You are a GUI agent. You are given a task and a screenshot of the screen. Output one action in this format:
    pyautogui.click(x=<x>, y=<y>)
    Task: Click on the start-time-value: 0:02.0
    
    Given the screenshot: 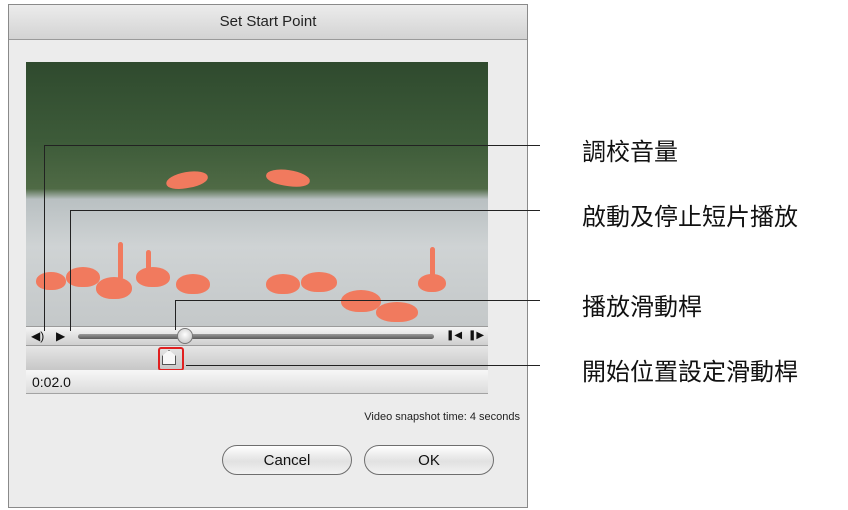 What is the action you would take?
    pyautogui.click(x=51, y=382)
    